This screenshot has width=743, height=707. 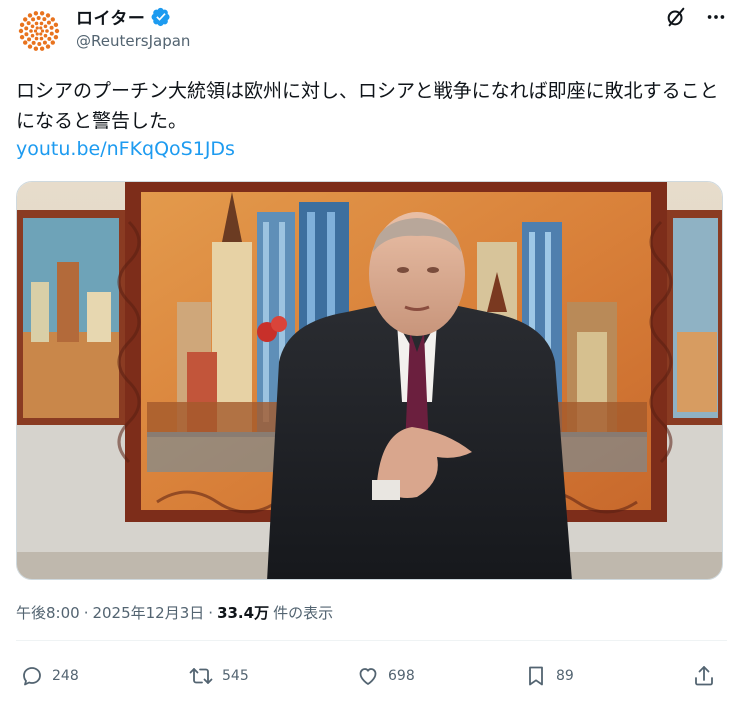 What do you see at coordinates (368, 676) in the screenshot?
I see `heart-icon` at bounding box center [368, 676].